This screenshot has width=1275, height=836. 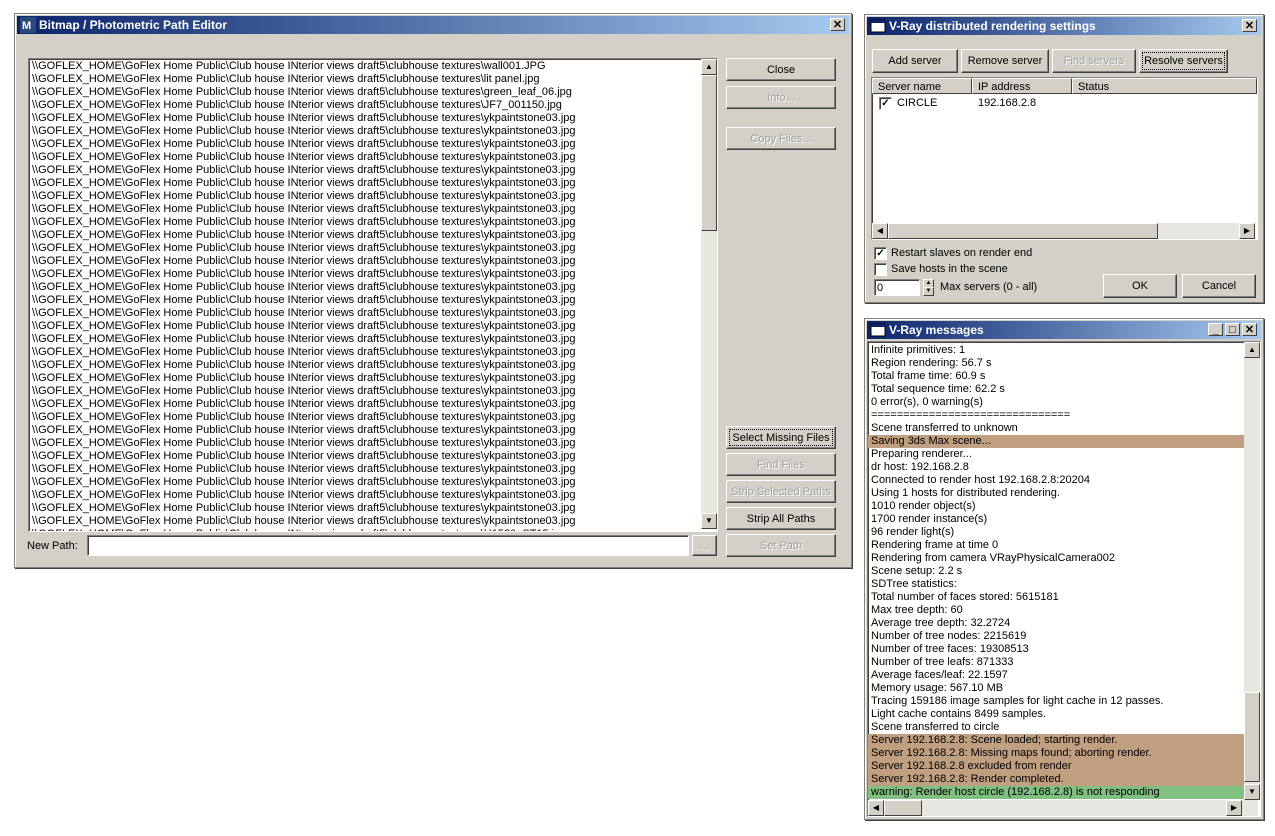 I want to click on maximize-icon: □, so click(x=1232, y=329).